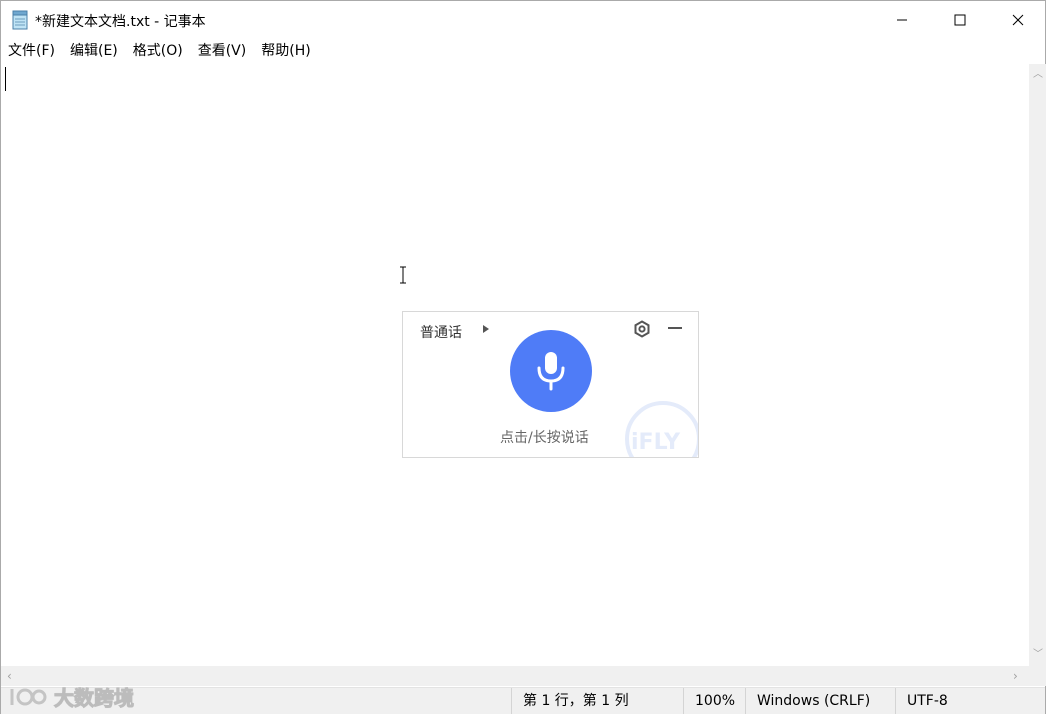 The image size is (1046, 714). I want to click on ifly-logo-text: iFLY, so click(656, 442).